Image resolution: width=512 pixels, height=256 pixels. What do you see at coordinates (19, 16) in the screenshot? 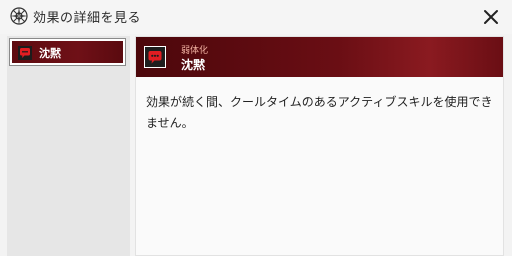
I see `compass-emblem-icon` at bounding box center [19, 16].